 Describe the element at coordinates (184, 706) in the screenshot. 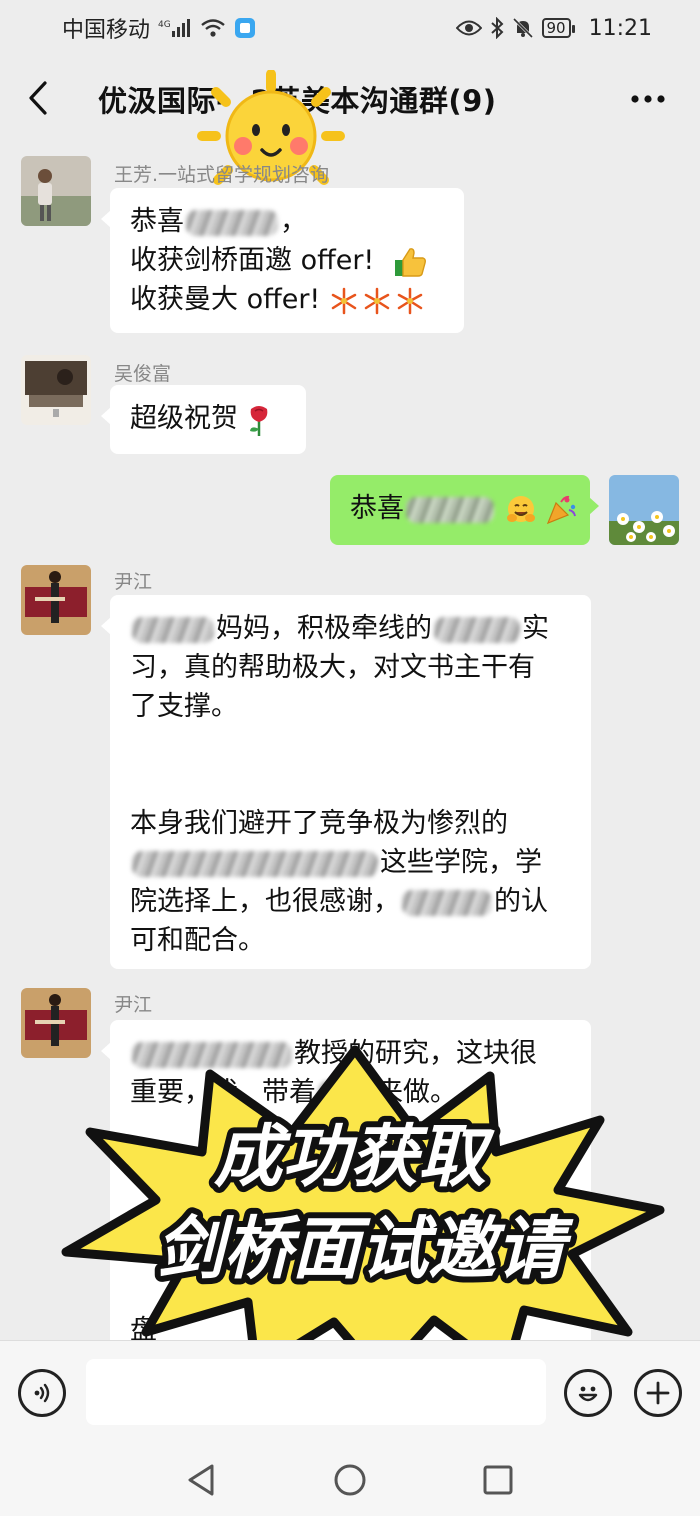

I see `message-text: 了支撑。` at that location.